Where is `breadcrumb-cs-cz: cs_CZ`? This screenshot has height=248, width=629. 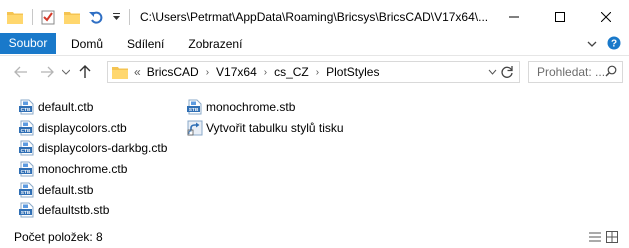
breadcrumb-cs-cz: cs_CZ is located at coordinates (291, 72).